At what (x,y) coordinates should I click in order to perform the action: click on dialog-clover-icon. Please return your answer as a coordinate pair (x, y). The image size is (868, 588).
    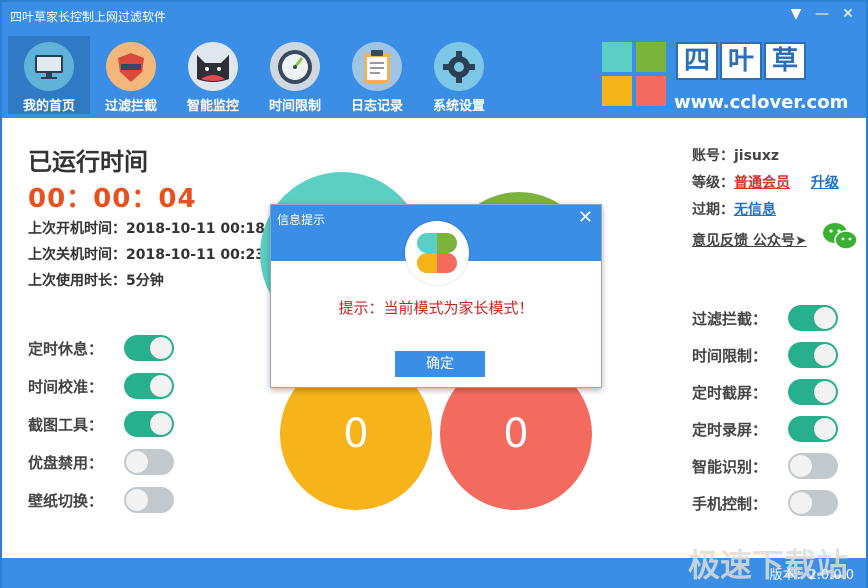
    Looking at the image, I should click on (437, 253).